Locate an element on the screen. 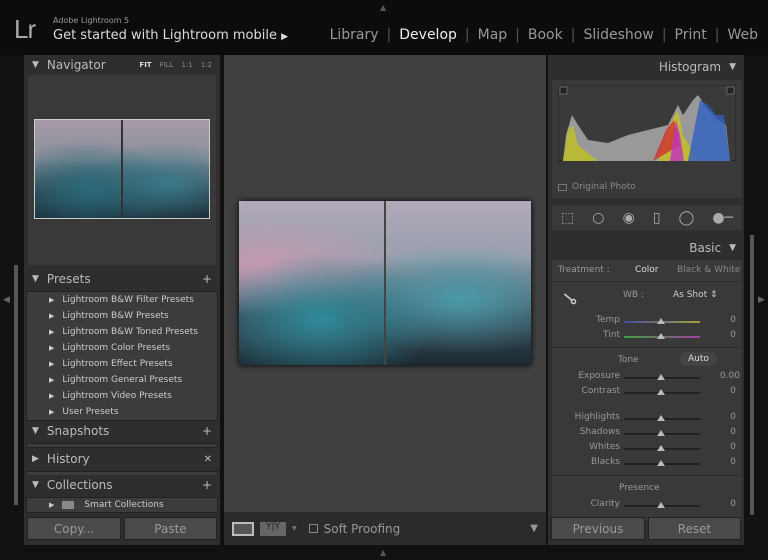 This screenshot has width=768, height=560. collapse-bottom-icon: ▲ is located at coordinates (383, 552).